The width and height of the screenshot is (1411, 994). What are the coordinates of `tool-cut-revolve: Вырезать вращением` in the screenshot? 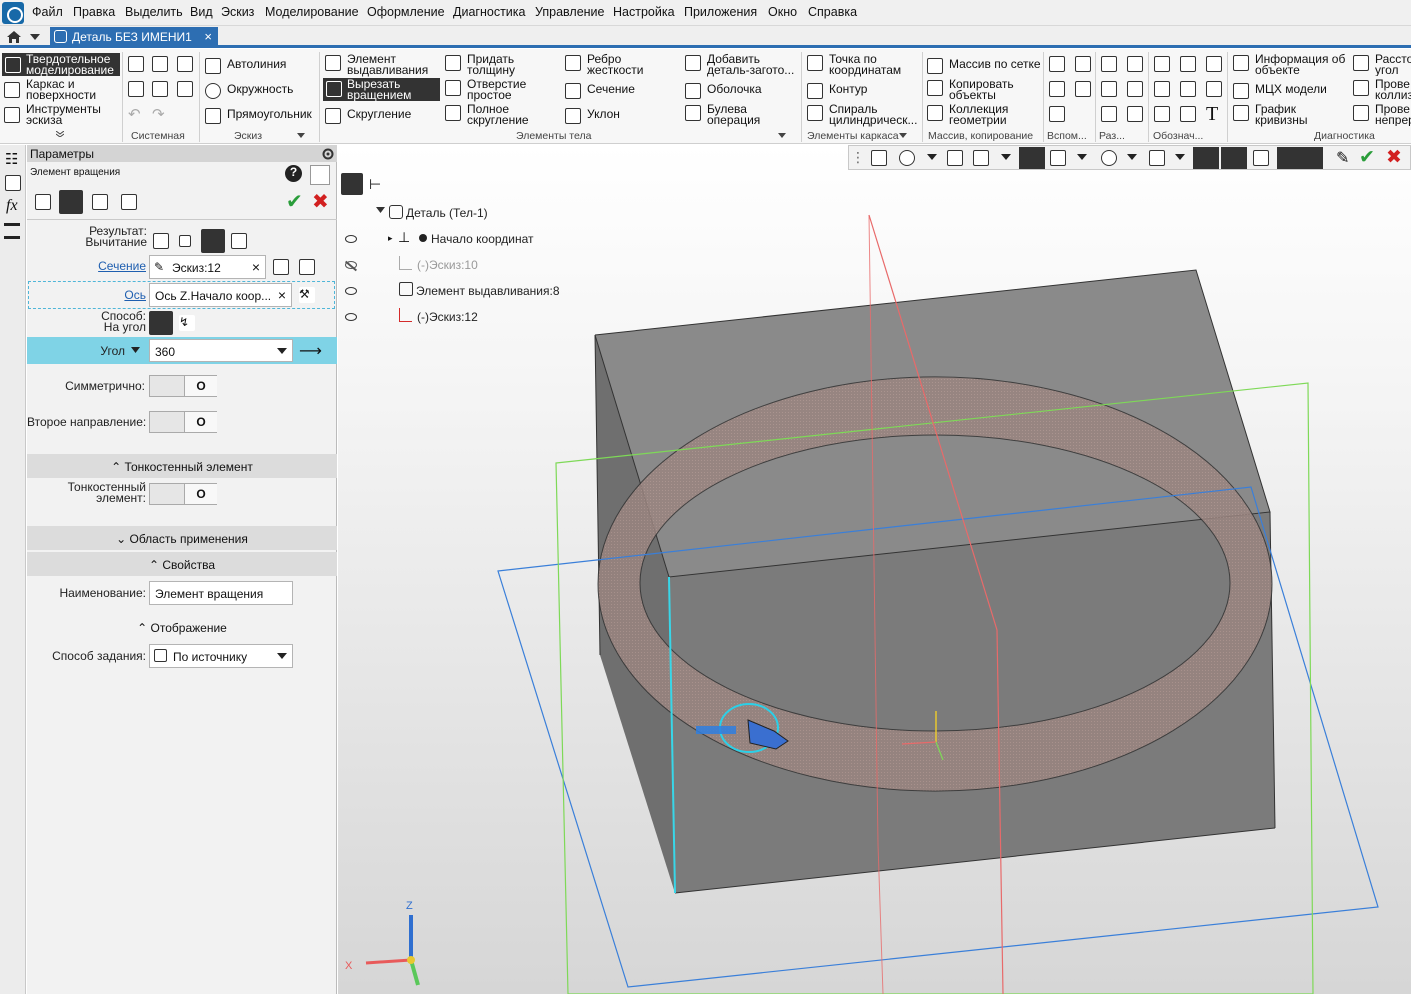 It's located at (381, 89).